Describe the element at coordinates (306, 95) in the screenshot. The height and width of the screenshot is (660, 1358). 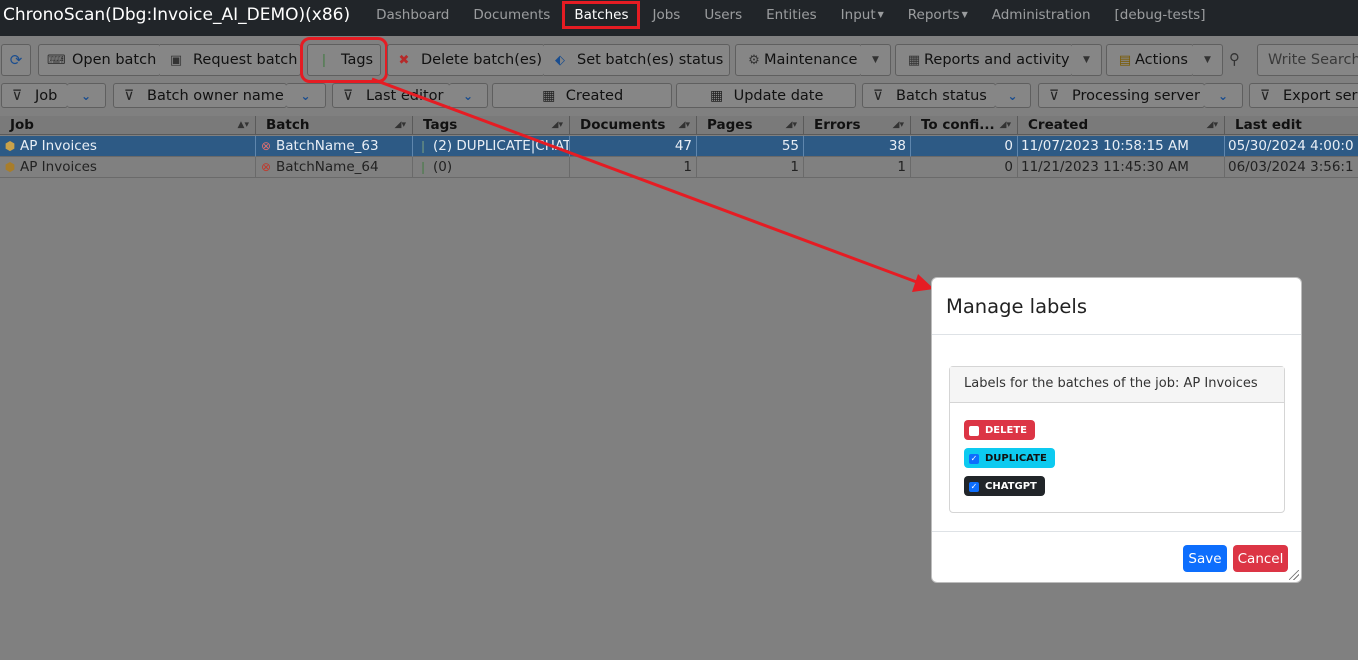
I see `filter-batch-owner-dropdown: ⌄` at that location.